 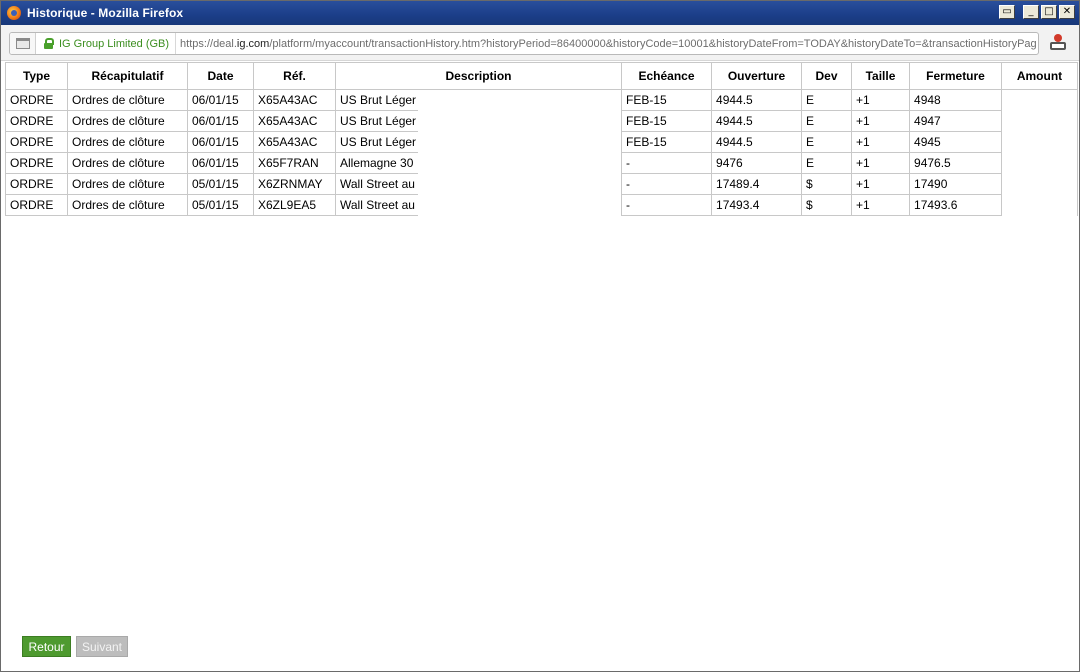 What do you see at coordinates (956, 121) in the screenshot?
I see `cell-closing: 4947` at bounding box center [956, 121].